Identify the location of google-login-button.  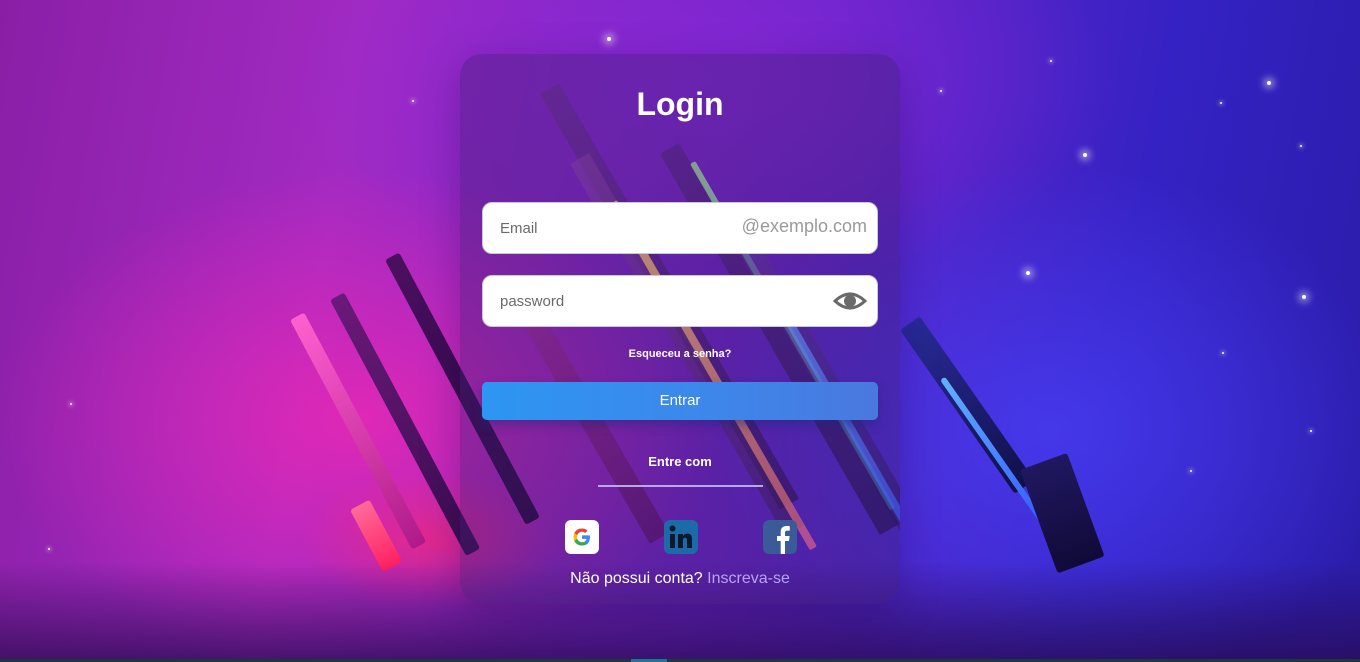
(582, 537).